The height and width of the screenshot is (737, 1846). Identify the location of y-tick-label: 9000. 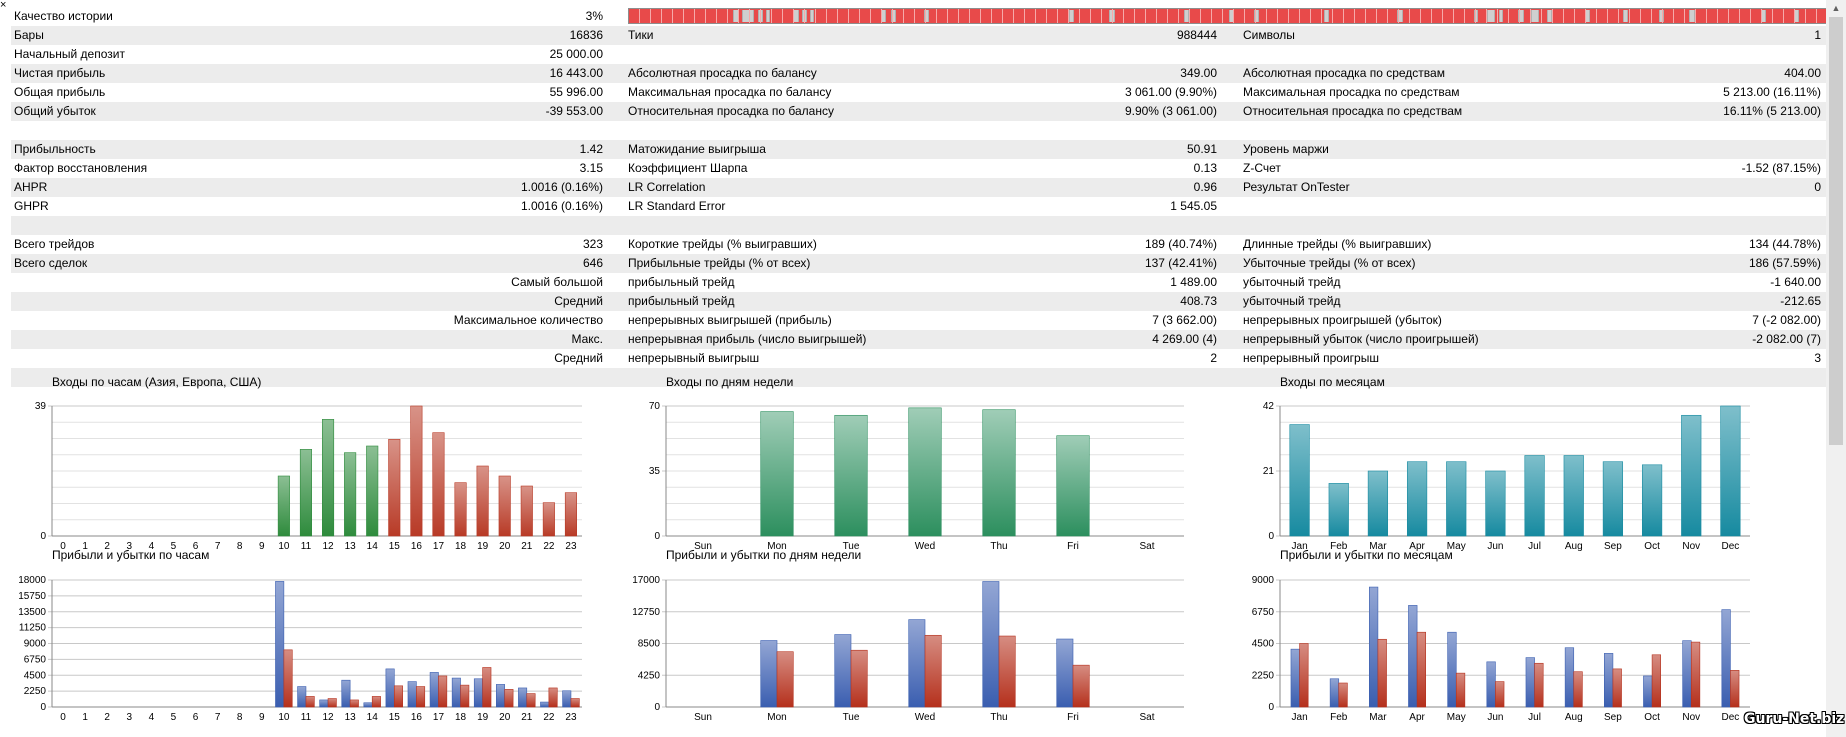
(1263, 580).